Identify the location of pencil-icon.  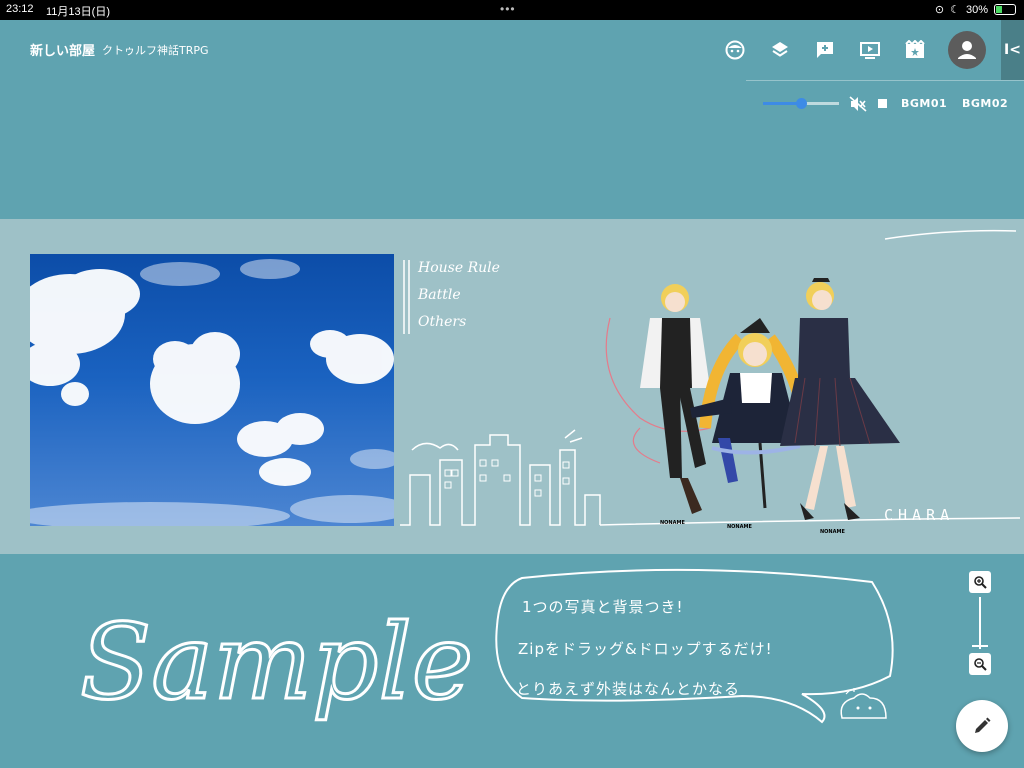
(983, 725).